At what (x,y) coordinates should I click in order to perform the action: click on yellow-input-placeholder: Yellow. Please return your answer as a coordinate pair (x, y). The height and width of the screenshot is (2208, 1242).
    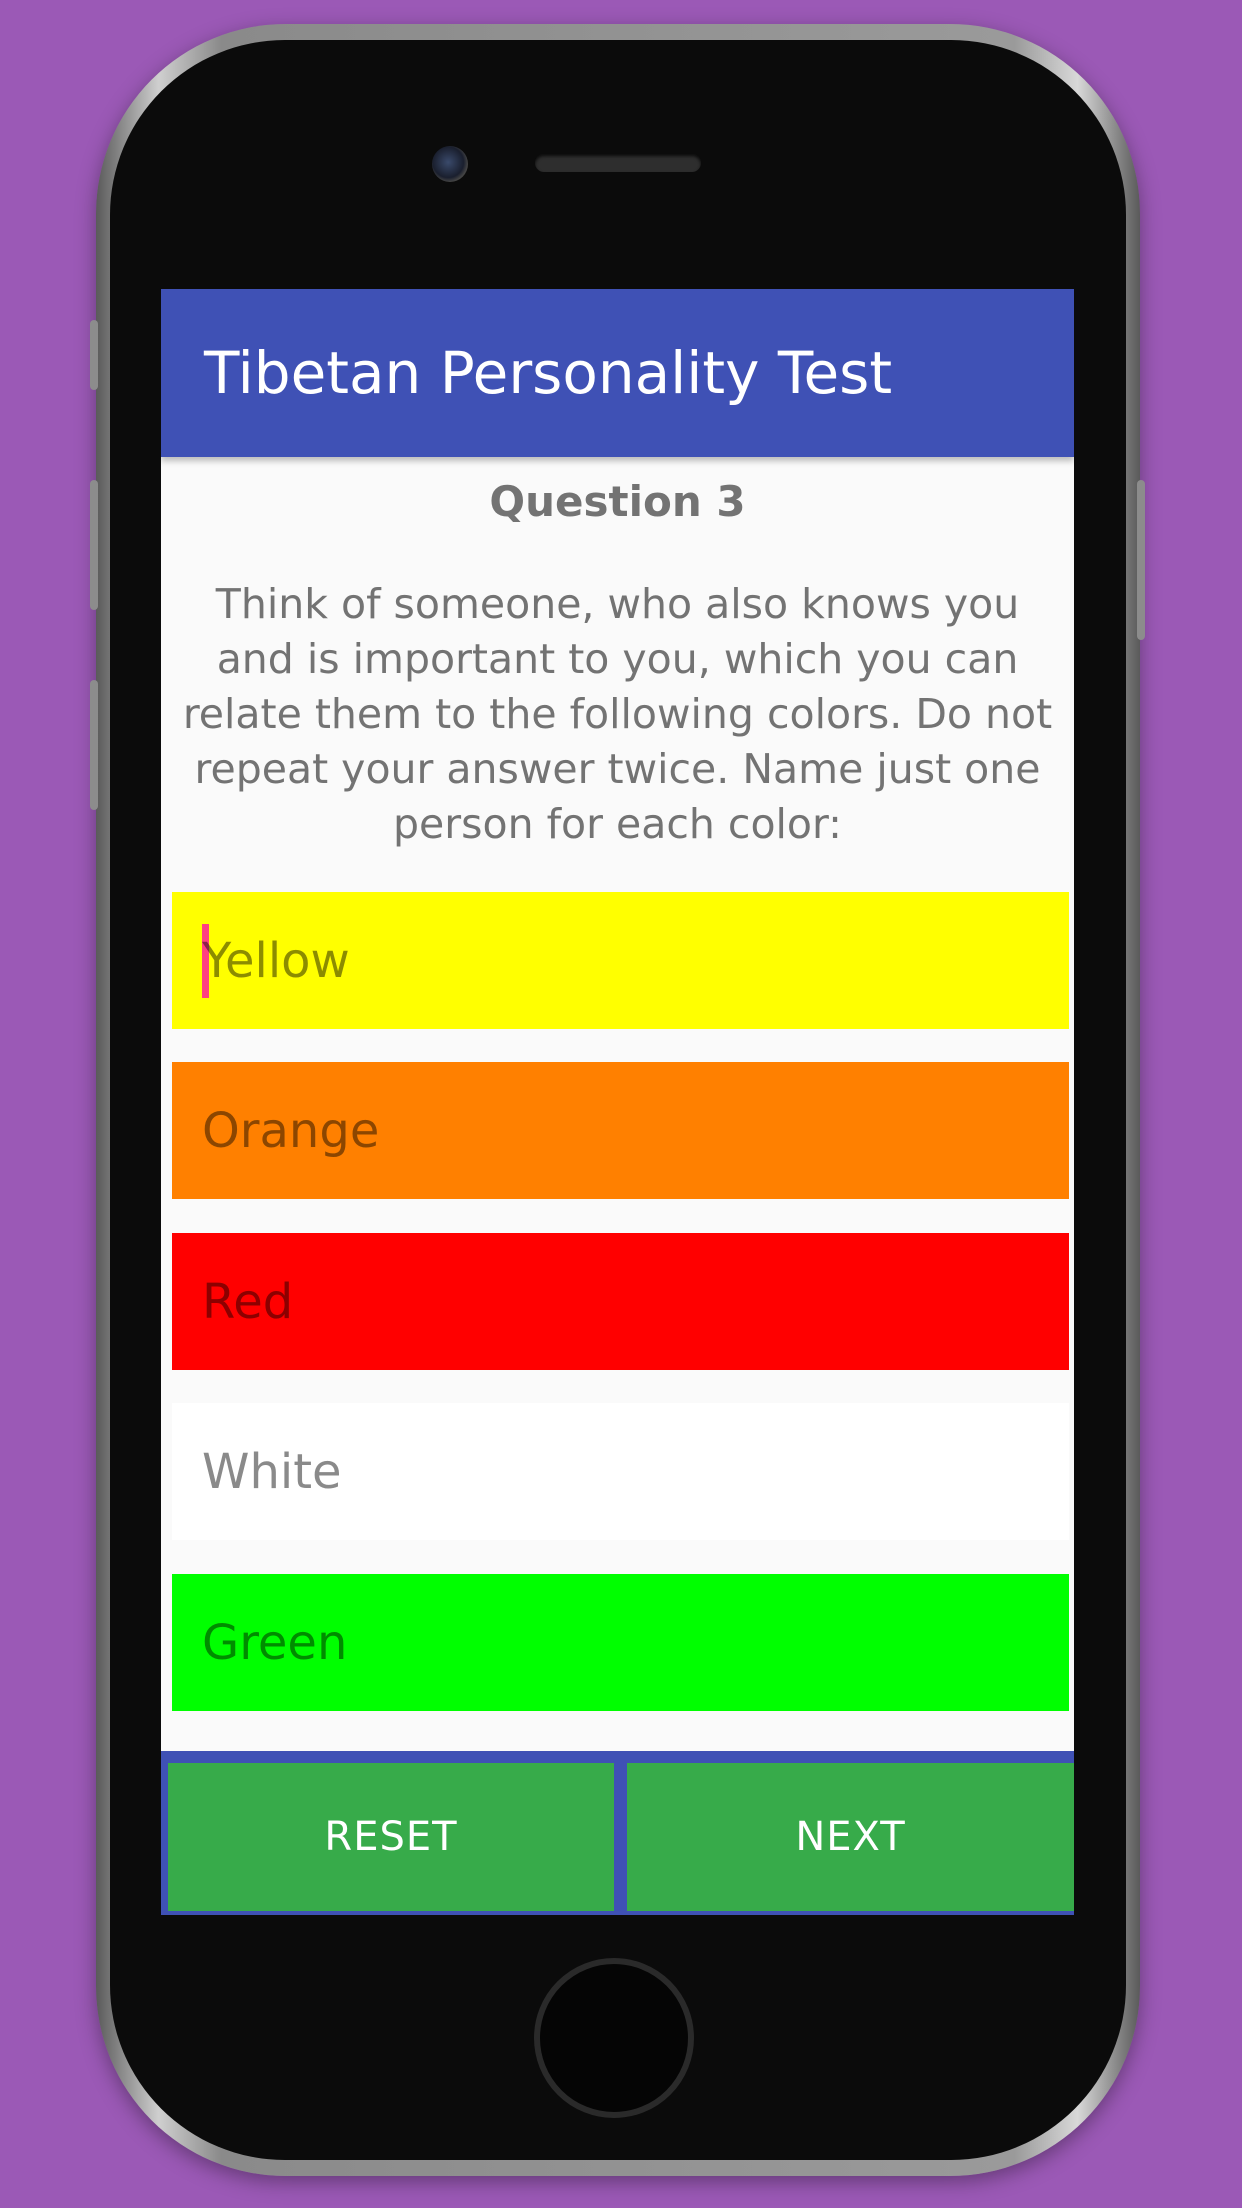
    Looking at the image, I should click on (276, 960).